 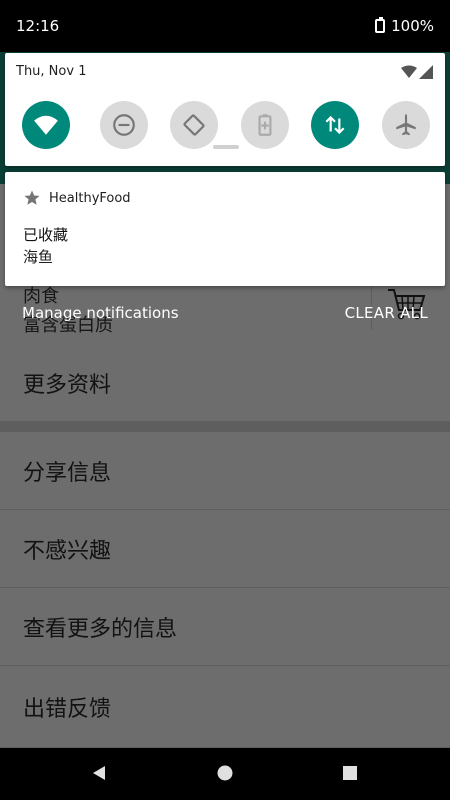 What do you see at coordinates (225, 383) in the screenshot?
I see `more-info-row: 更多资料` at bounding box center [225, 383].